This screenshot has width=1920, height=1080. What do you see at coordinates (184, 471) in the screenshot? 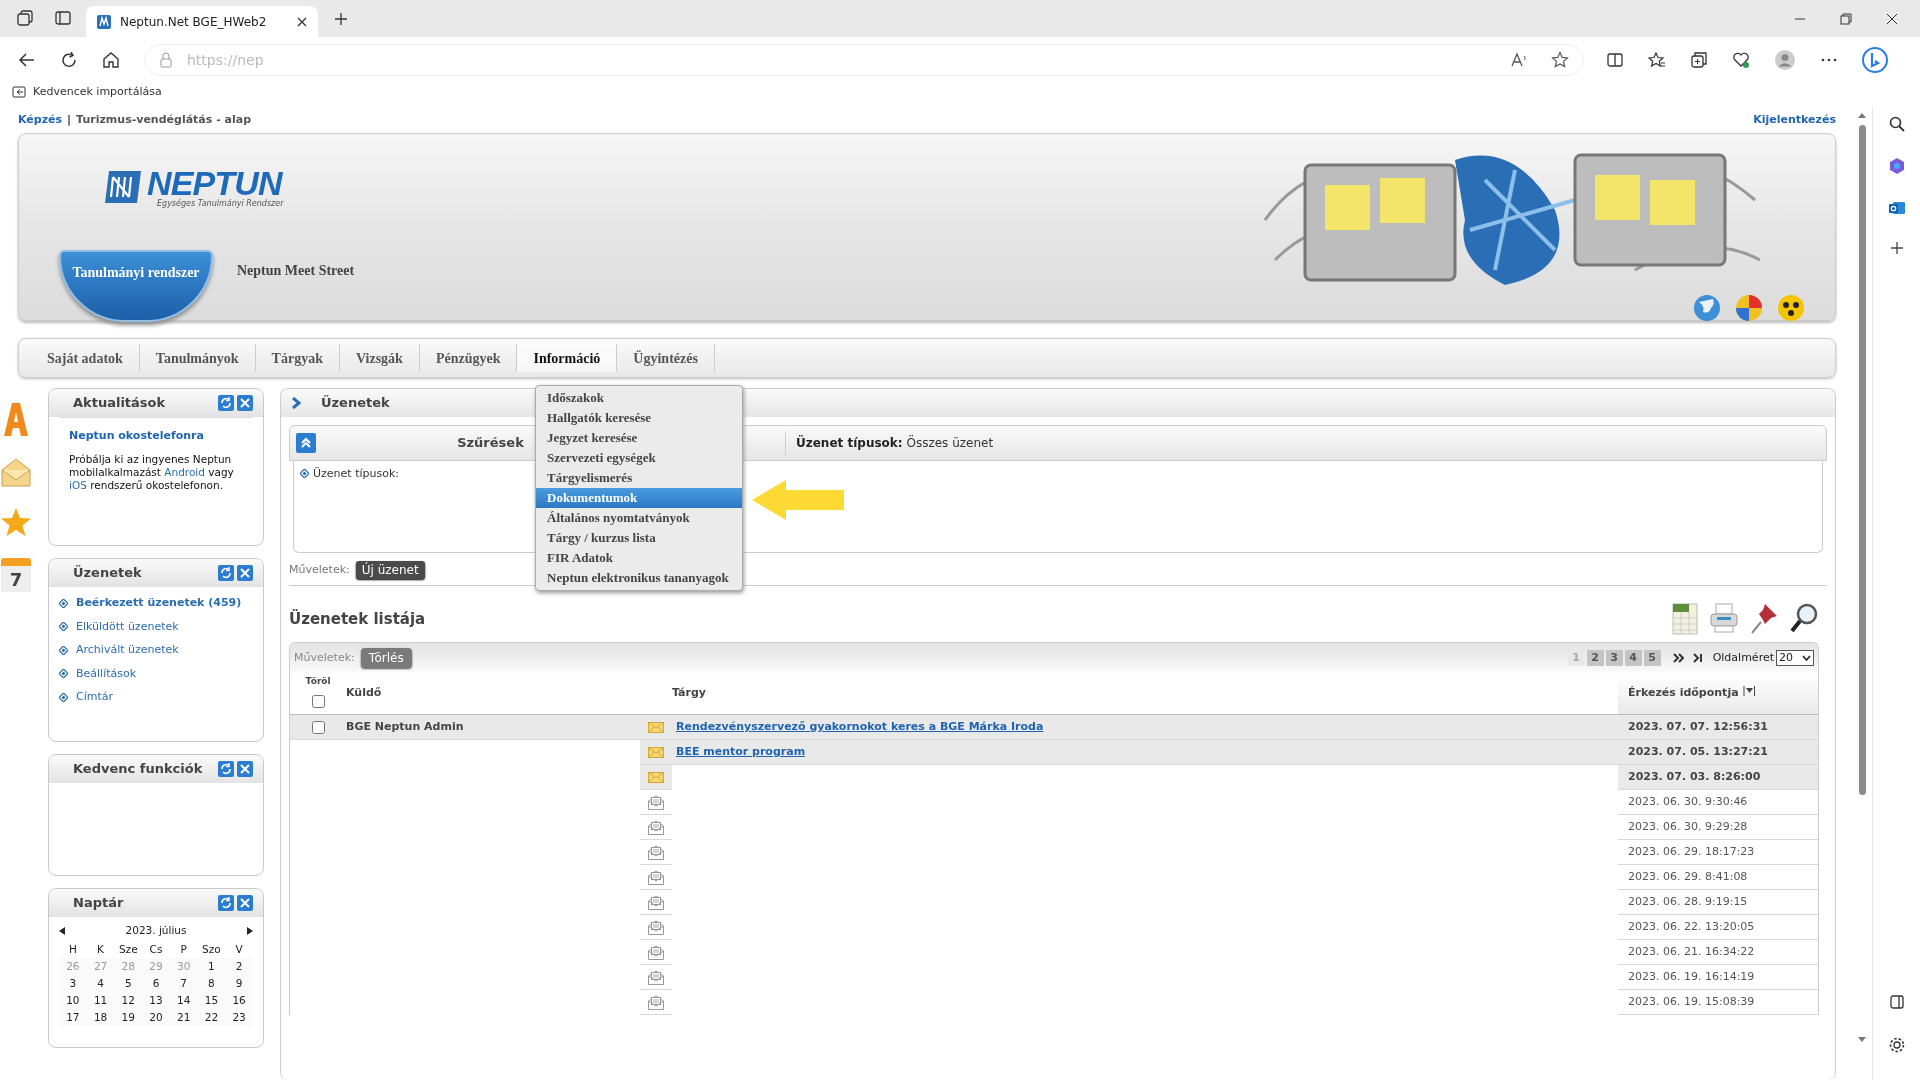
I see `news-link: Android` at bounding box center [184, 471].